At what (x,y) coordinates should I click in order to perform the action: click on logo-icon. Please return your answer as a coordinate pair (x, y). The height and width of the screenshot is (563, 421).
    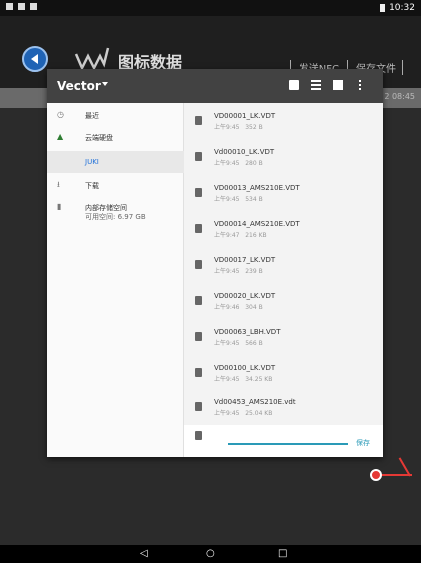
    Looking at the image, I should click on (92, 59).